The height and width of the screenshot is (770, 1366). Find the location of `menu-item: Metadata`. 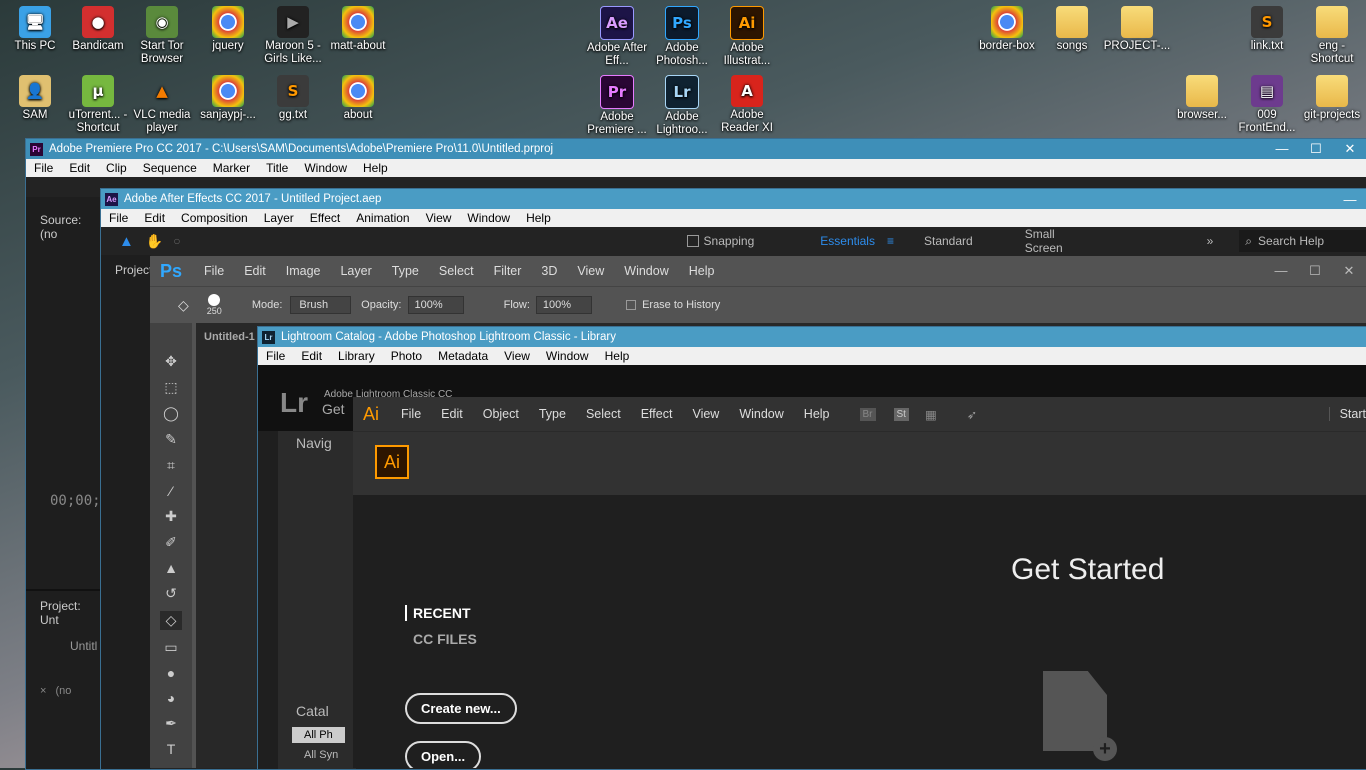

menu-item: Metadata is located at coordinates (463, 356).